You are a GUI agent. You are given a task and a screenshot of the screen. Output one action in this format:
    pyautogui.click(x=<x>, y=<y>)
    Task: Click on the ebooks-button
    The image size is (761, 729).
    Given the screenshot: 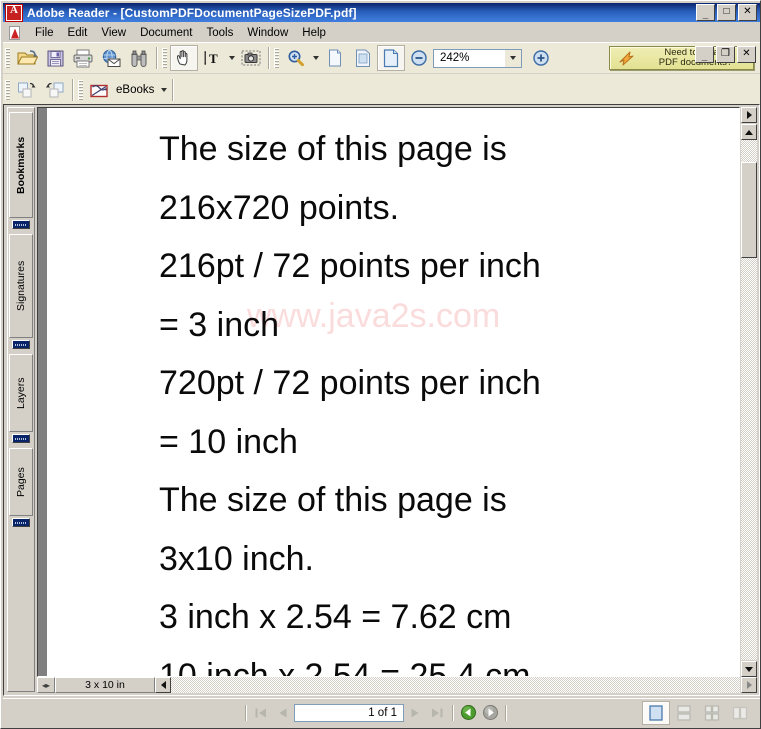 What is the action you would take?
    pyautogui.click(x=100, y=90)
    